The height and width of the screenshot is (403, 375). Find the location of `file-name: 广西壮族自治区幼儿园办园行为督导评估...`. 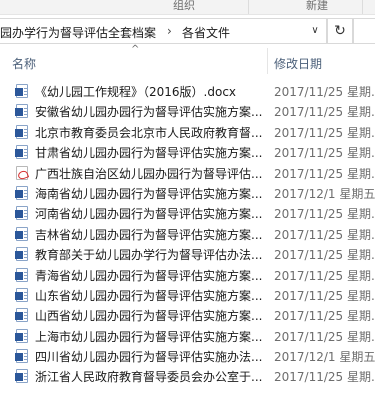

file-name: 广西壮族自治区幼儿园办园行为督导评估... is located at coordinates (149, 173).